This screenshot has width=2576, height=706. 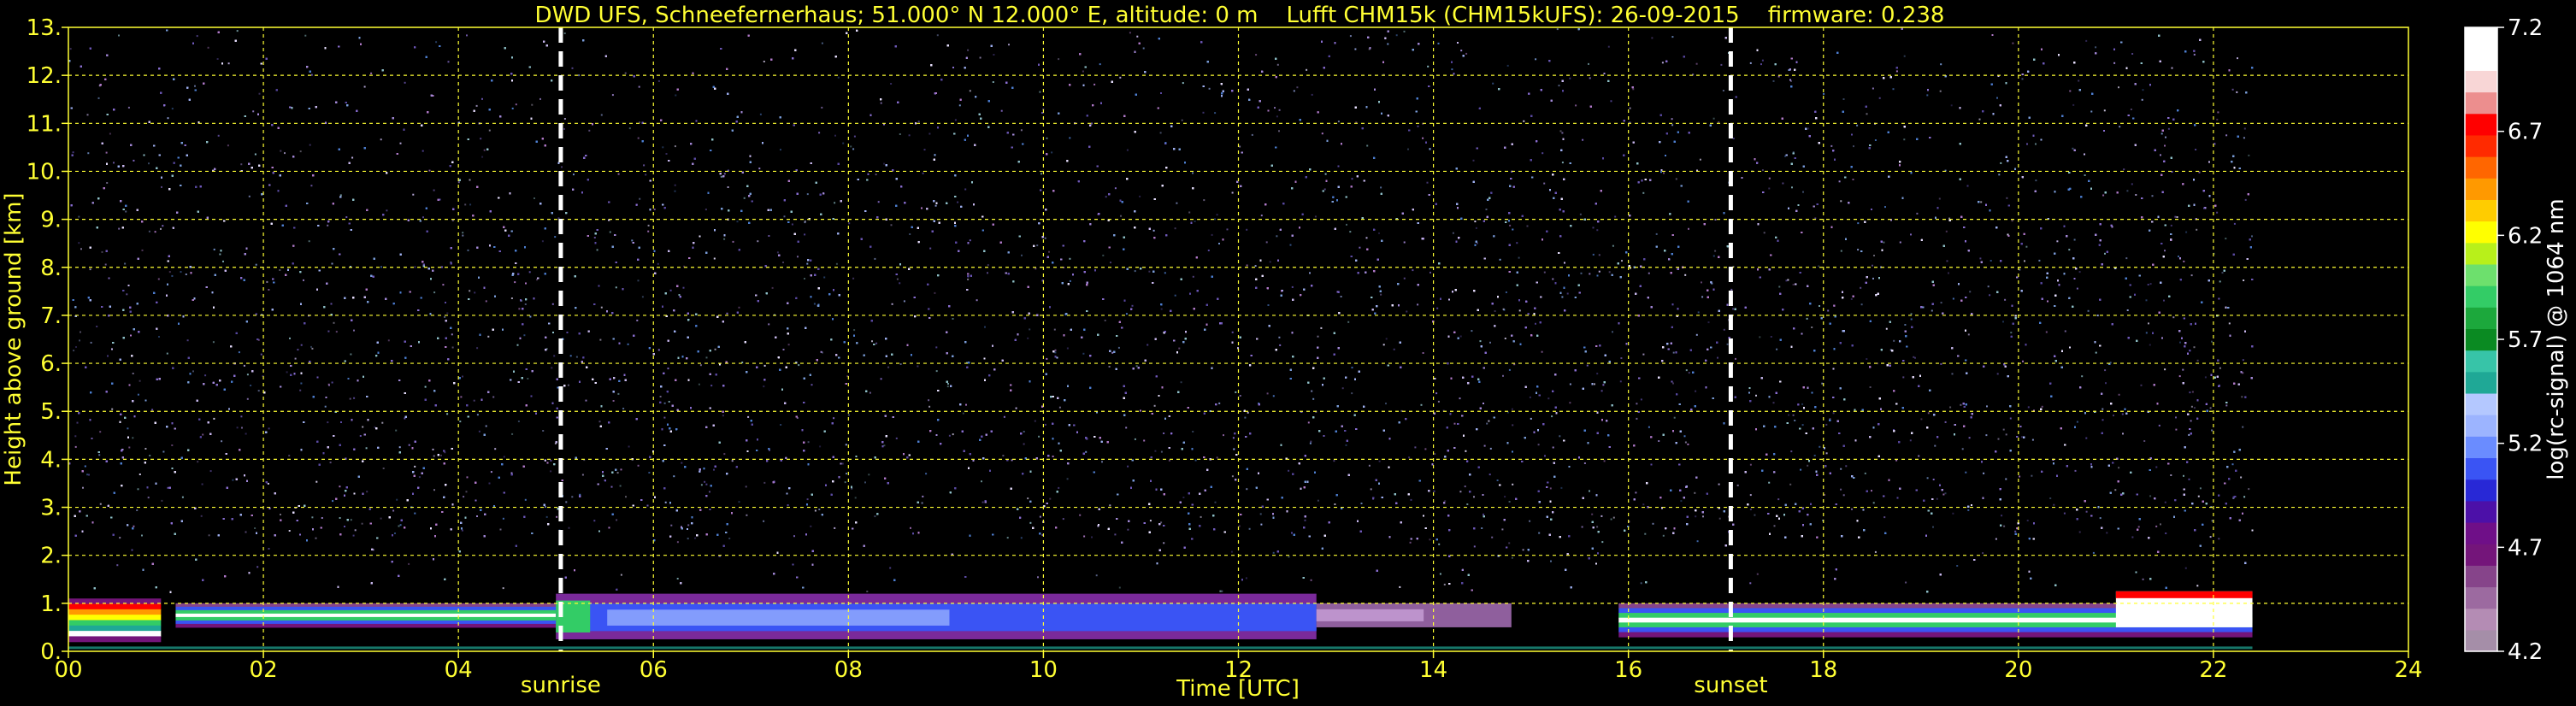 What do you see at coordinates (44, 124) in the screenshot?
I see `y-tick-label: 11.` at bounding box center [44, 124].